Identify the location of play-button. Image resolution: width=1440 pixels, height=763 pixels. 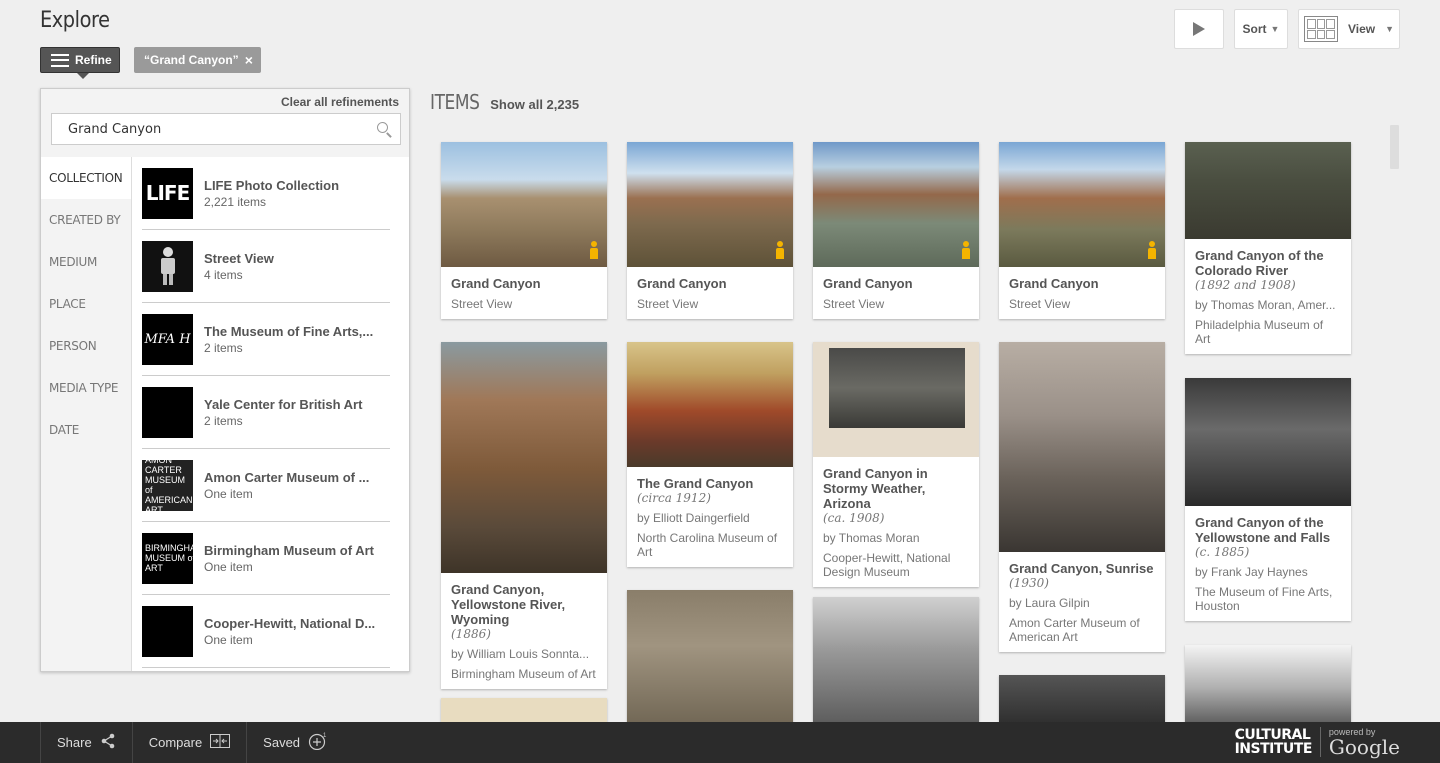
(1199, 29).